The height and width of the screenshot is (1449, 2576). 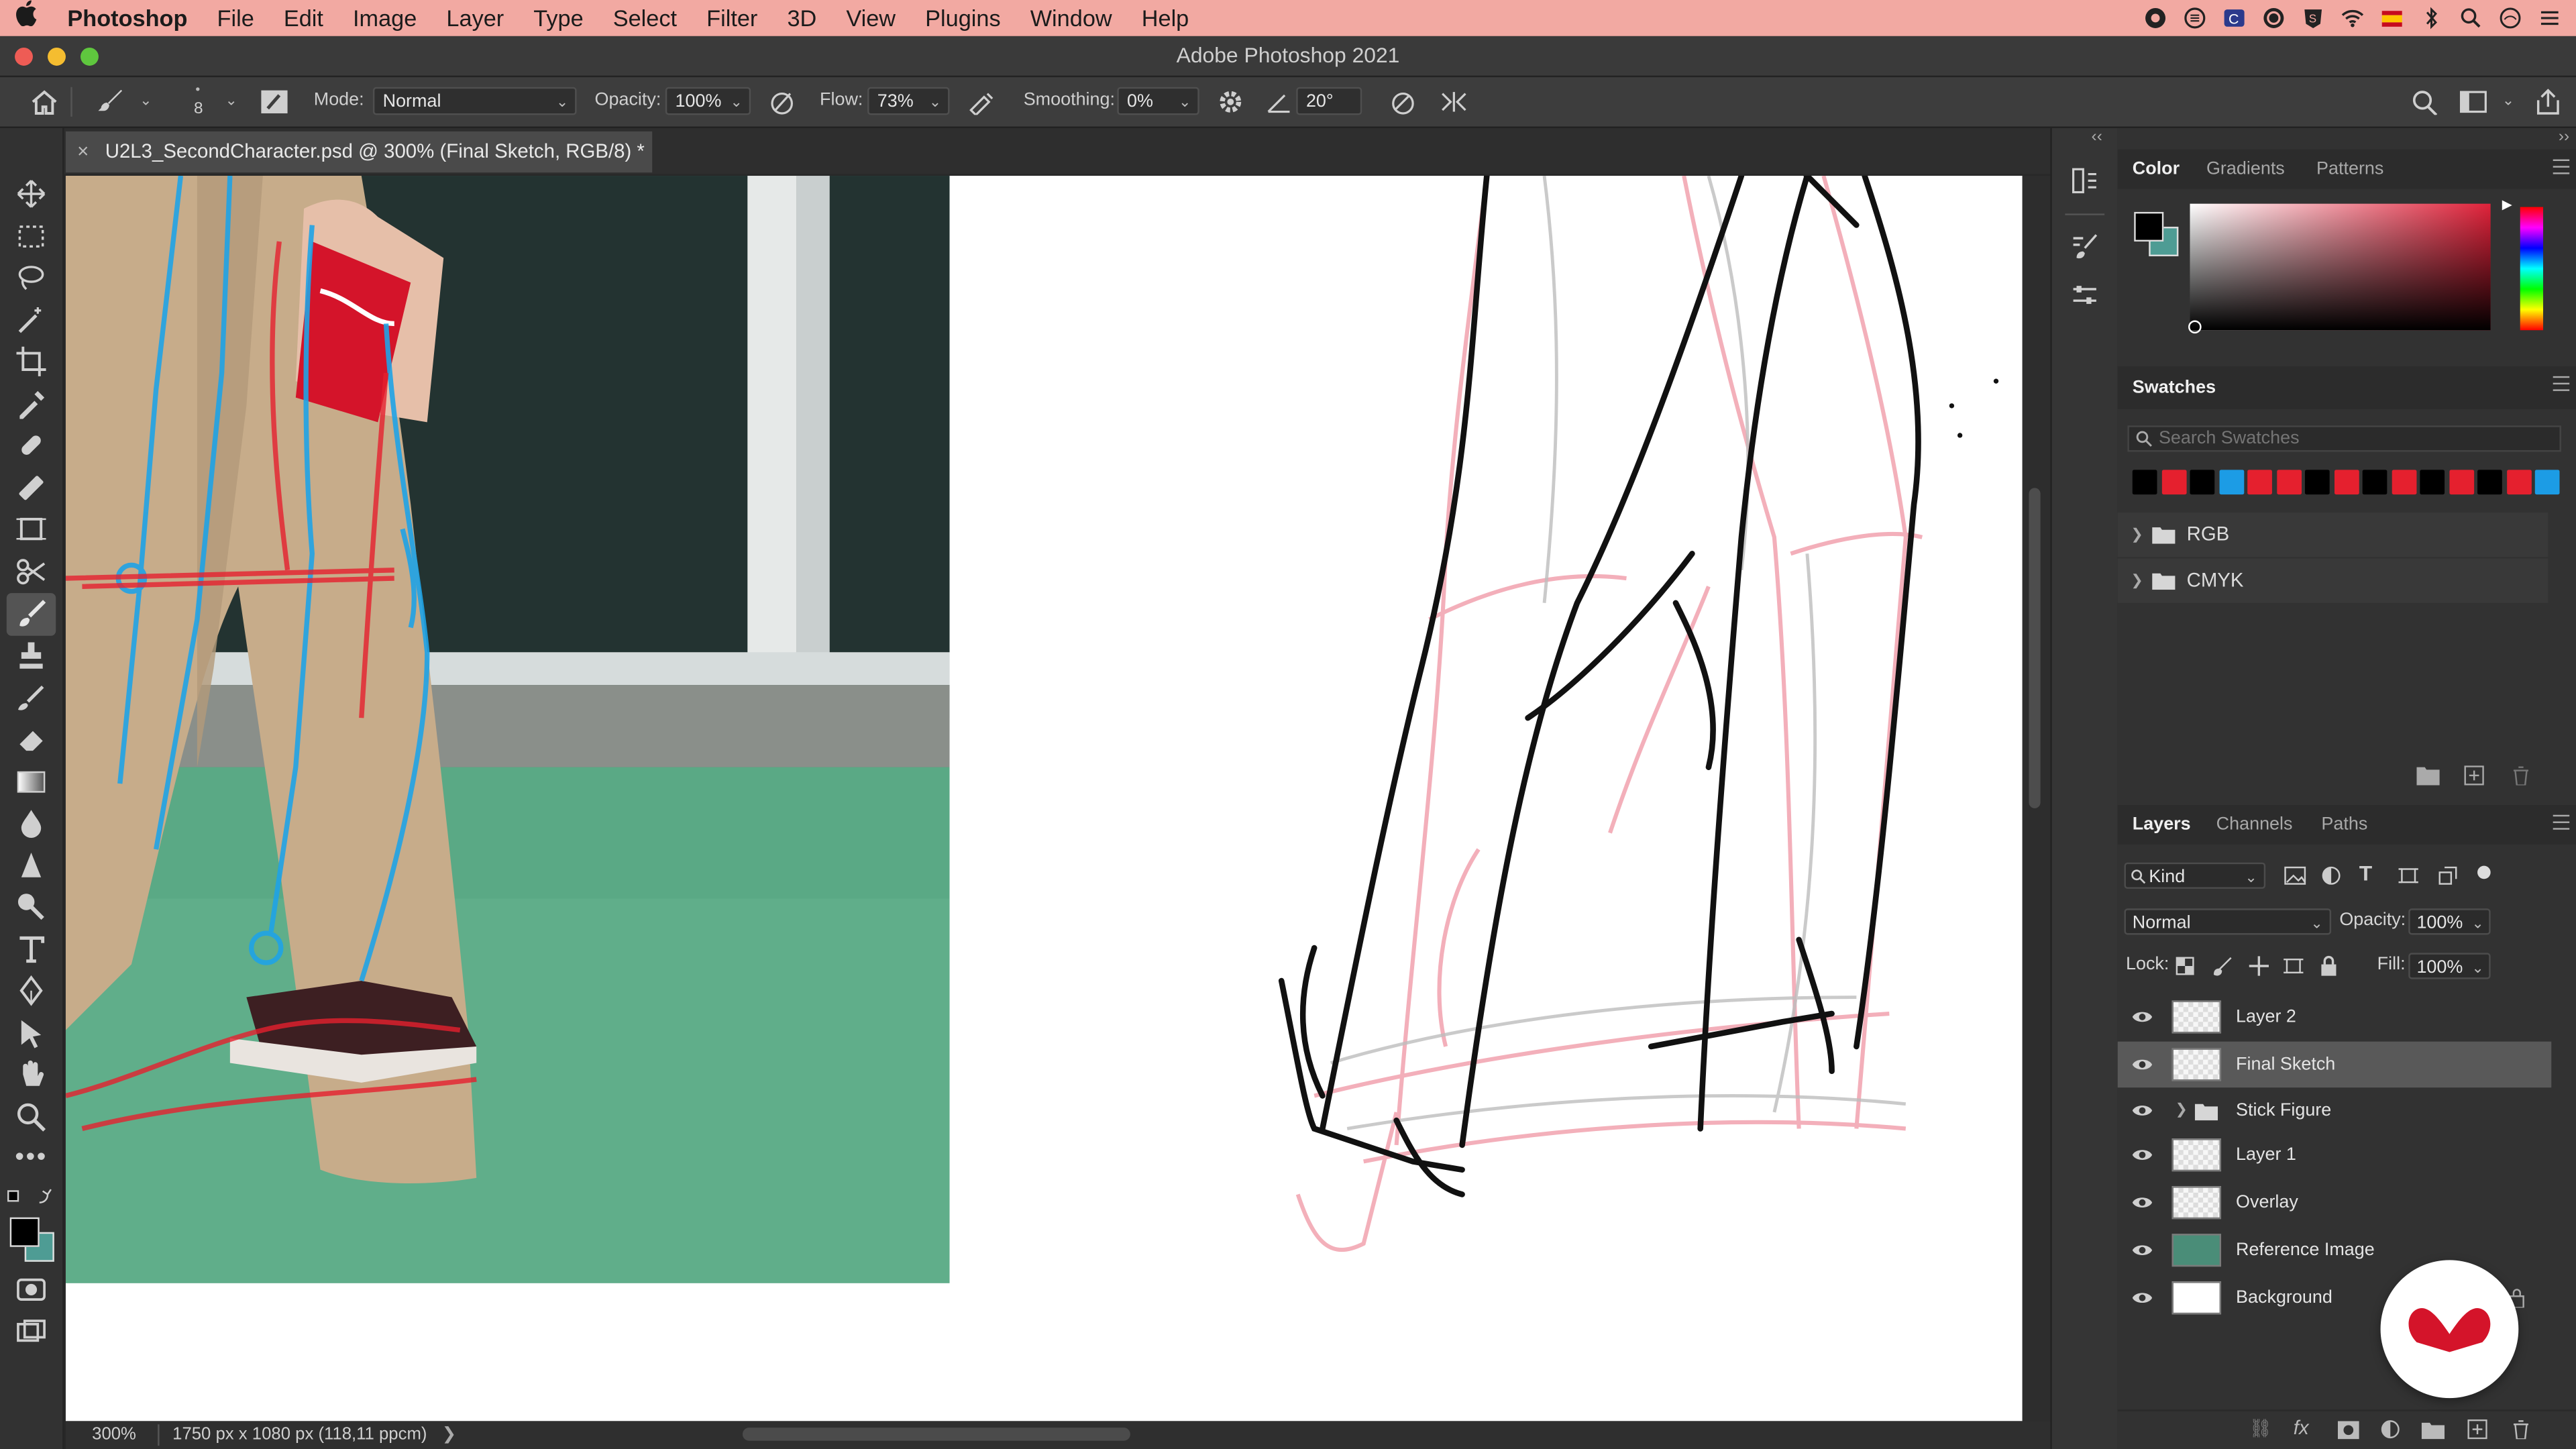 What do you see at coordinates (31, 529) in the screenshot?
I see `artboard-tool-icon` at bounding box center [31, 529].